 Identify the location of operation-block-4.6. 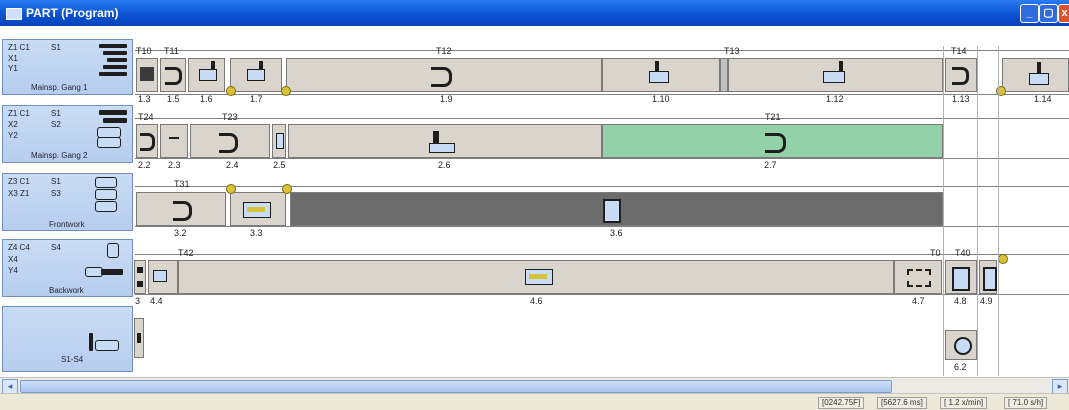
(536, 277).